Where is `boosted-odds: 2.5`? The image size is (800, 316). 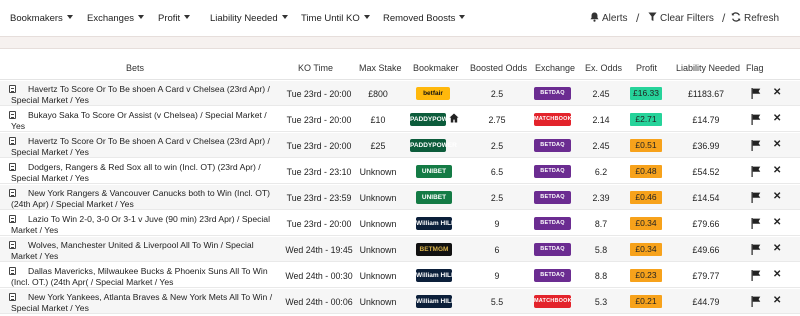
boosted-odds: 2.5 is located at coordinates (497, 94).